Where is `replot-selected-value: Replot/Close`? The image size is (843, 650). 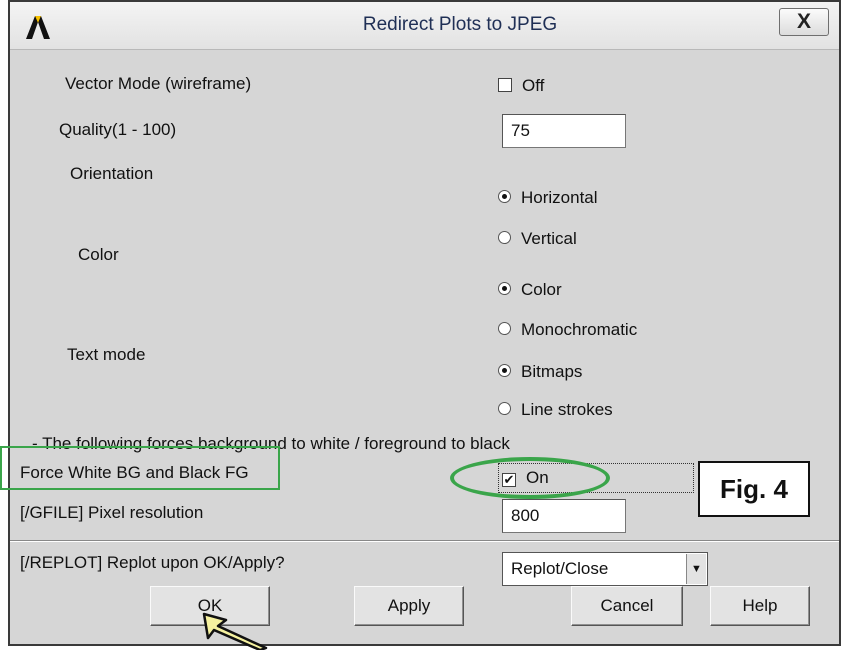 replot-selected-value: Replot/Close is located at coordinates (560, 568).